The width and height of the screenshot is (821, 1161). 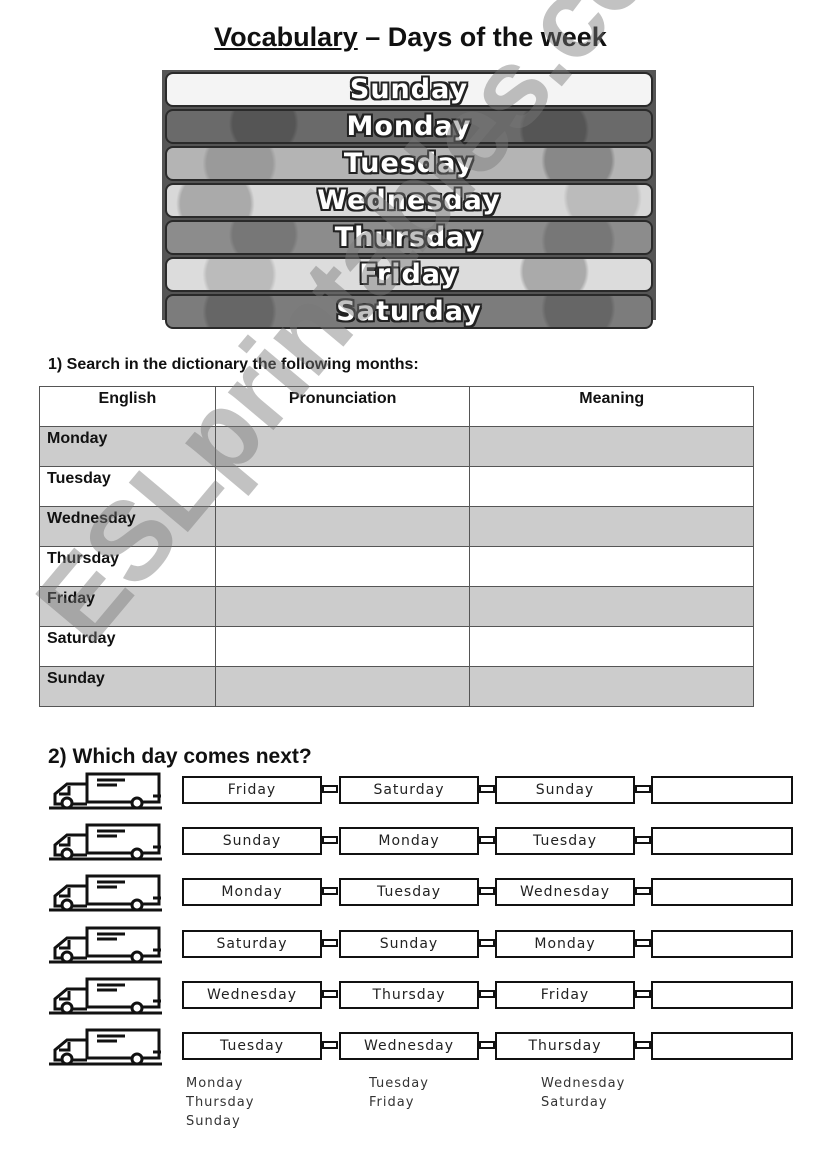 I want to click on table-row: Tuesday, so click(x=396, y=486).